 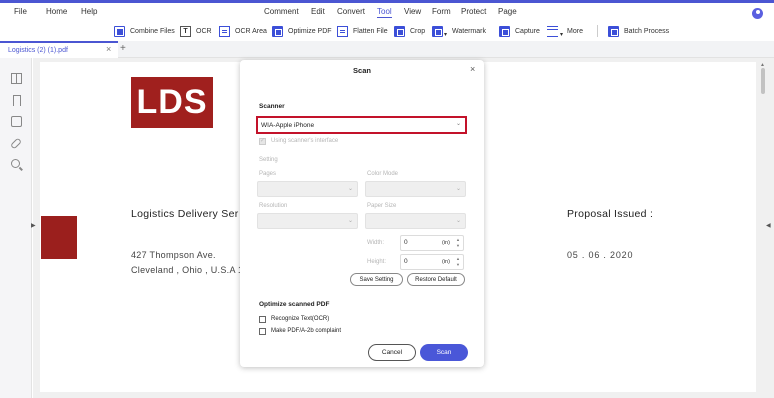 What do you see at coordinates (376, 279) in the screenshot?
I see `save-setting-button: Save Setting` at bounding box center [376, 279].